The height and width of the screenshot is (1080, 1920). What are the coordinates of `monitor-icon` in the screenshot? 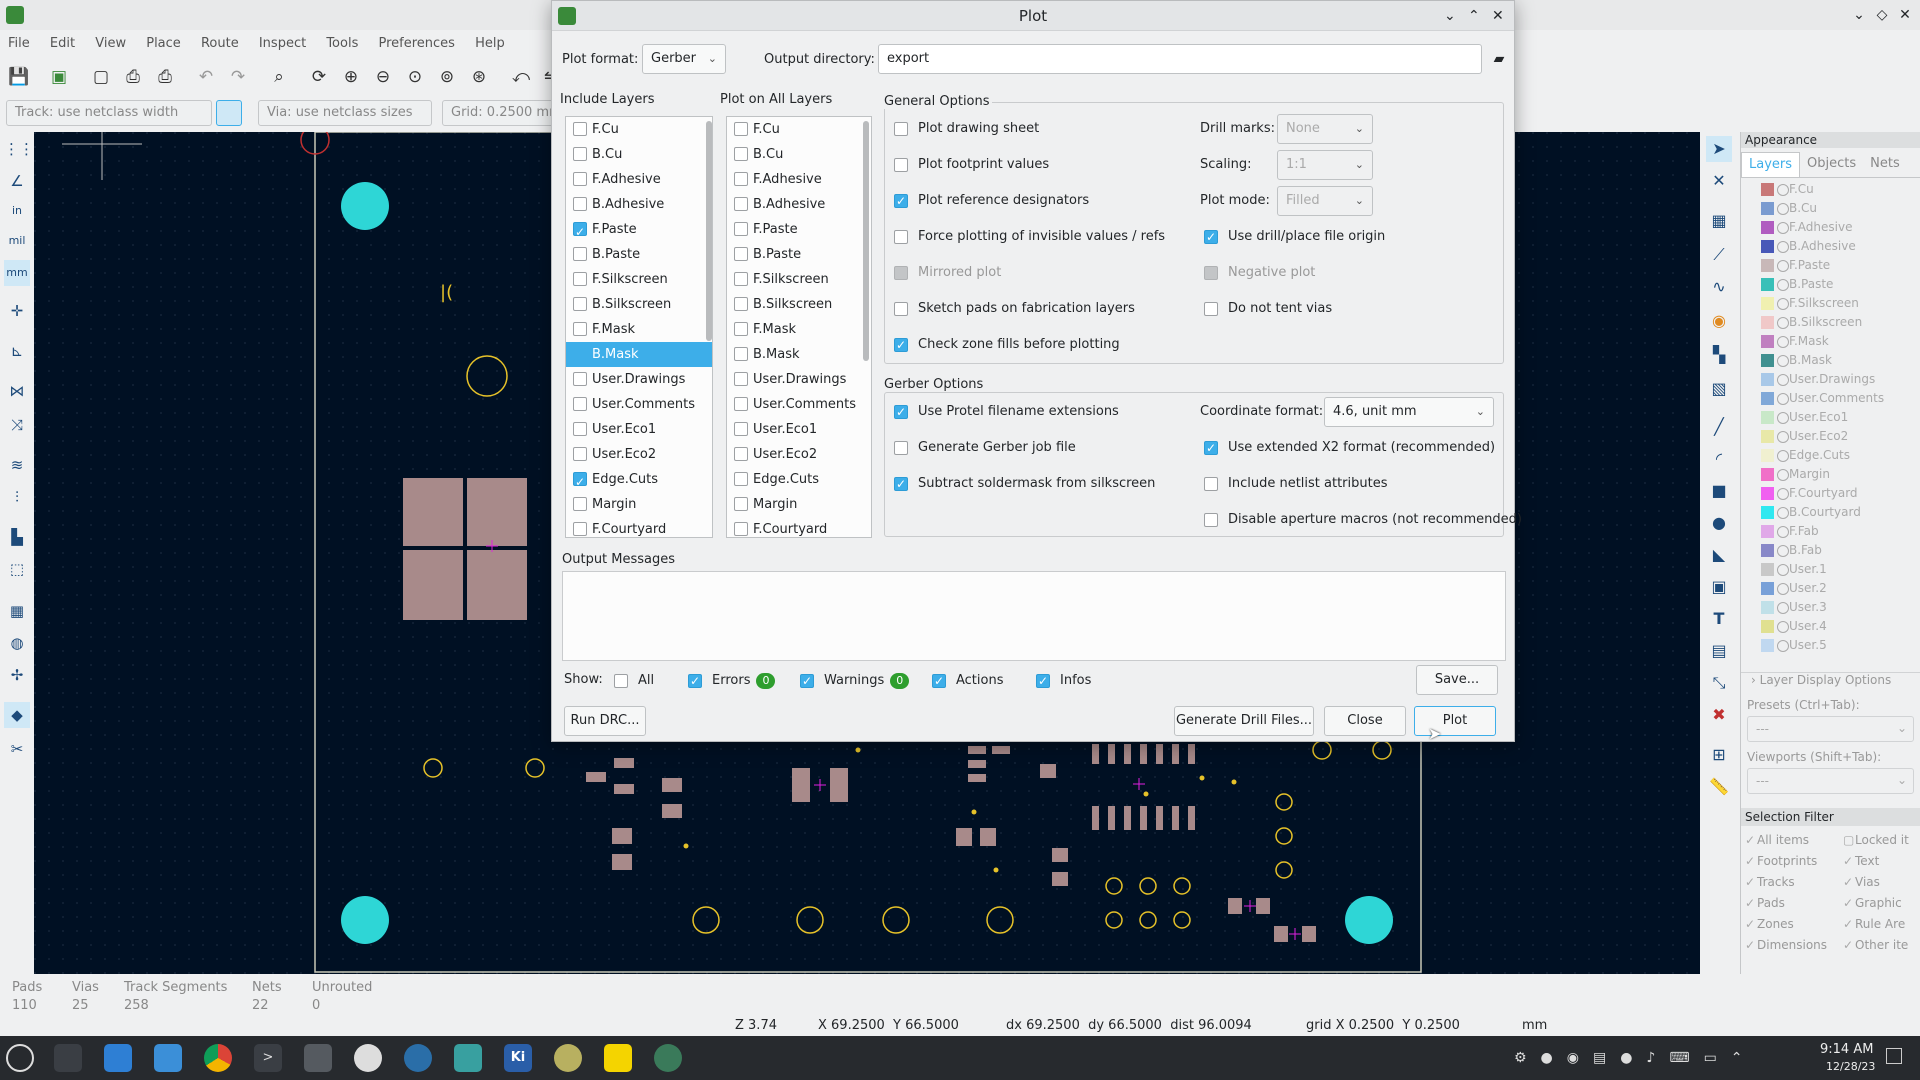 It's located at (468, 1058).